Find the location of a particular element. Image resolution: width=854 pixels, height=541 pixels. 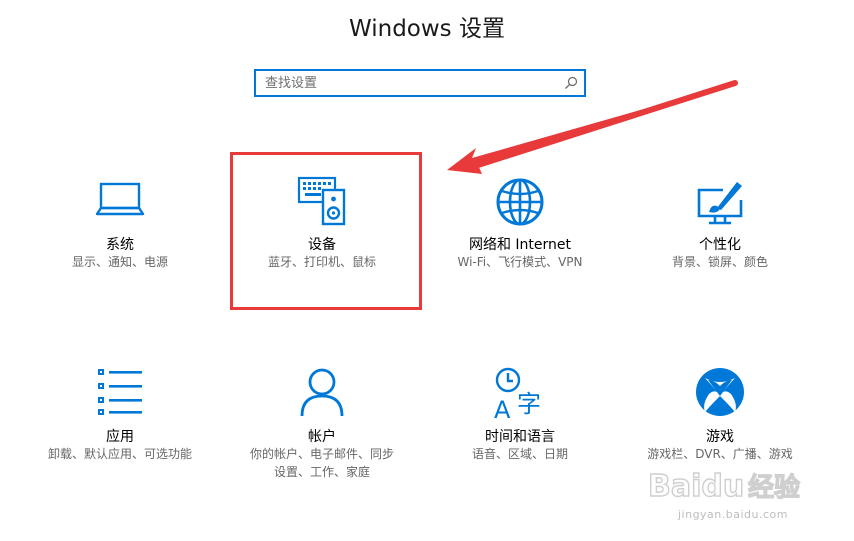

baidu-watermark-logo: Baidu 经验 is located at coordinates (723, 486).